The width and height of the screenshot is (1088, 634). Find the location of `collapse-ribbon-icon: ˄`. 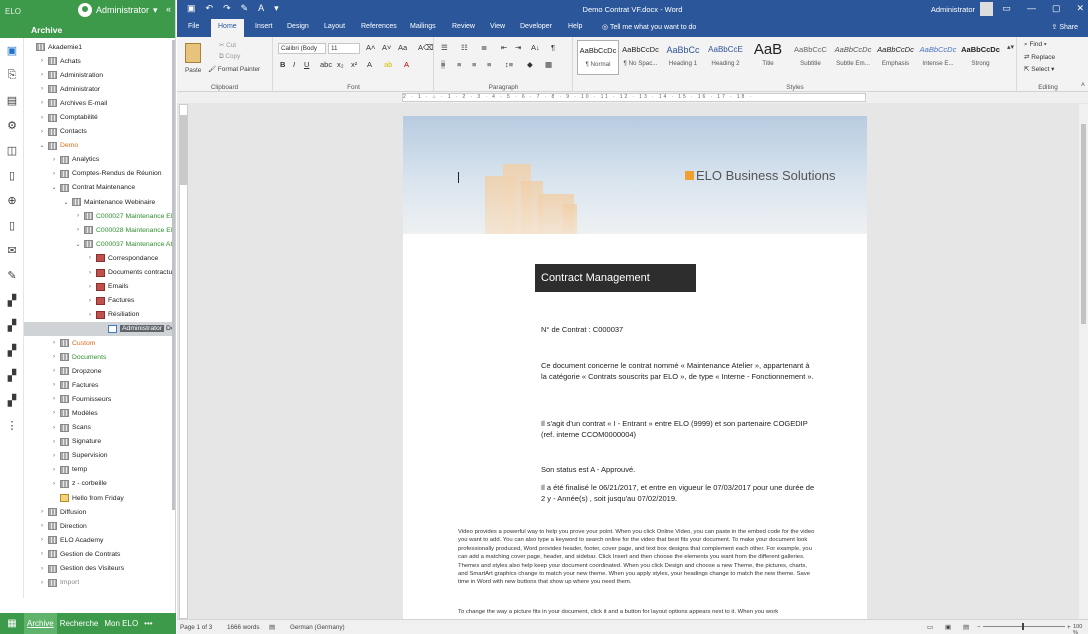

collapse-ribbon-icon: ˄ is located at coordinates (1083, 85).